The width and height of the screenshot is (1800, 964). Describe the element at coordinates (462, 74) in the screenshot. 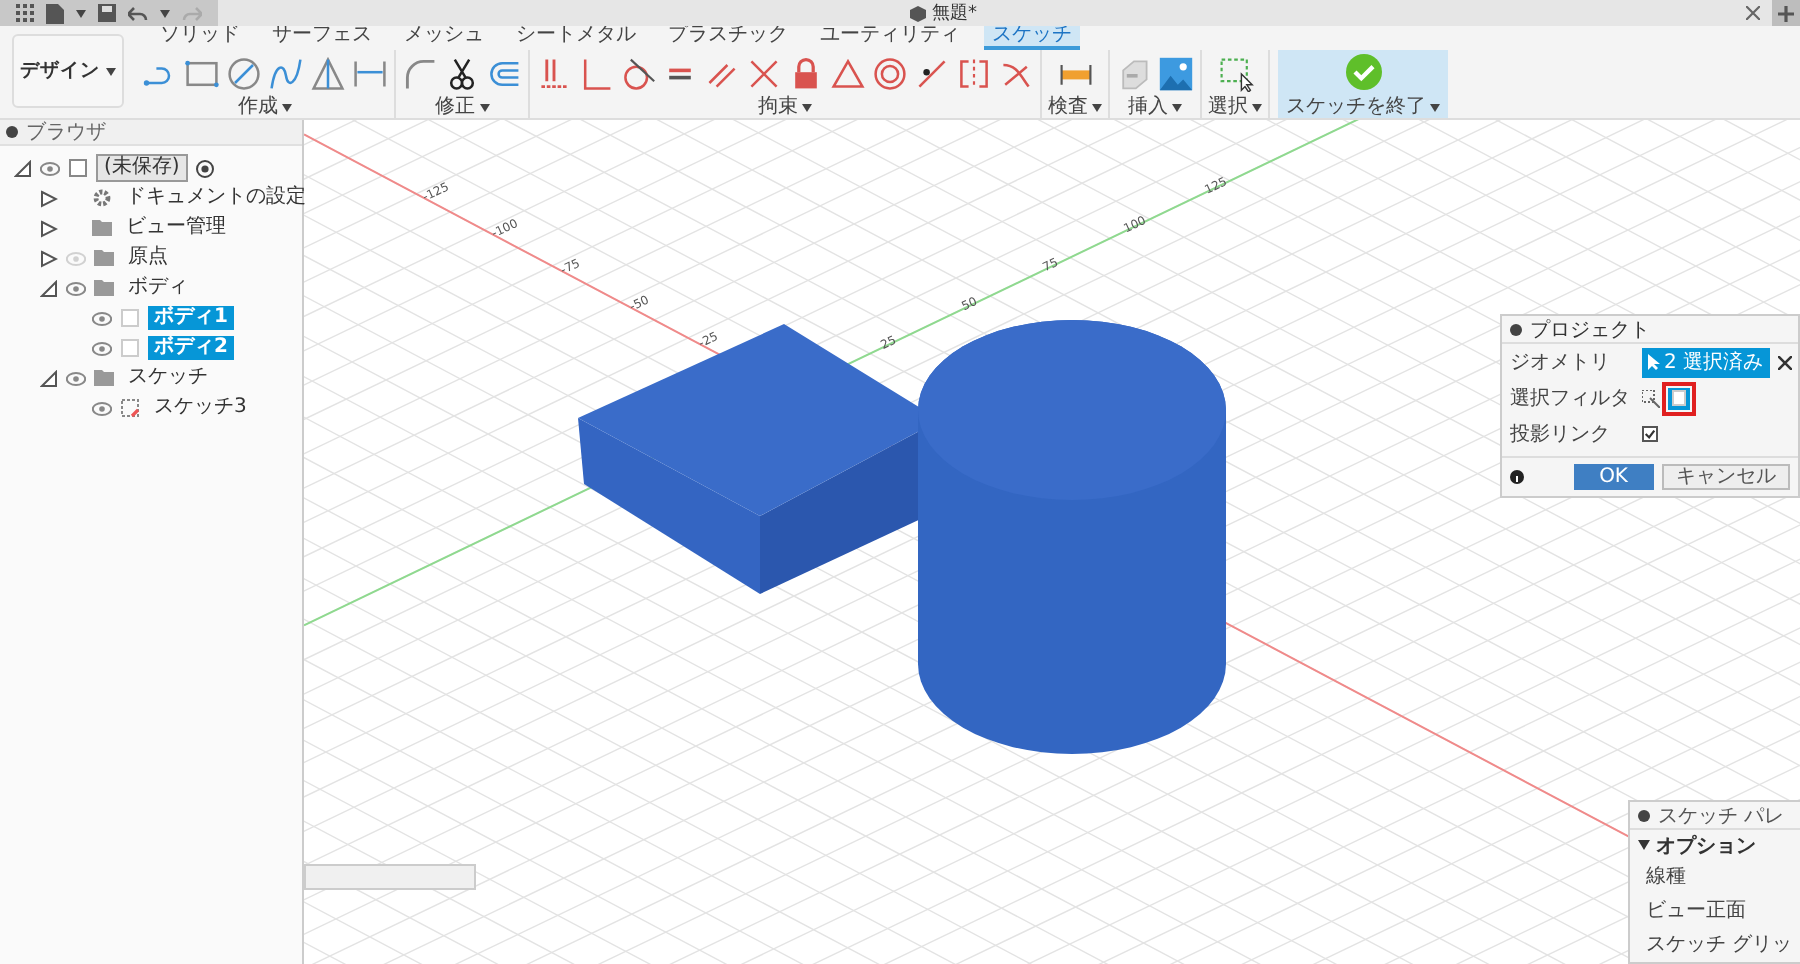

I see `scissors-icon` at that location.